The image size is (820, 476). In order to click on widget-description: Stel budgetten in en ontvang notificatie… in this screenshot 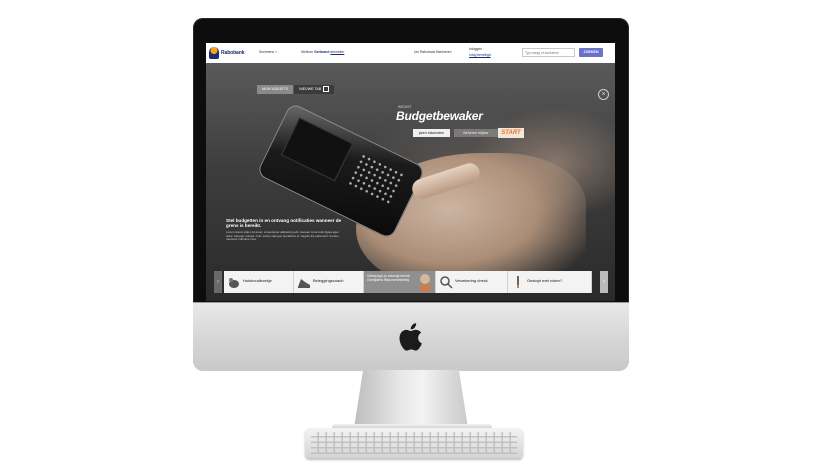, I will do `click(286, 230)`.